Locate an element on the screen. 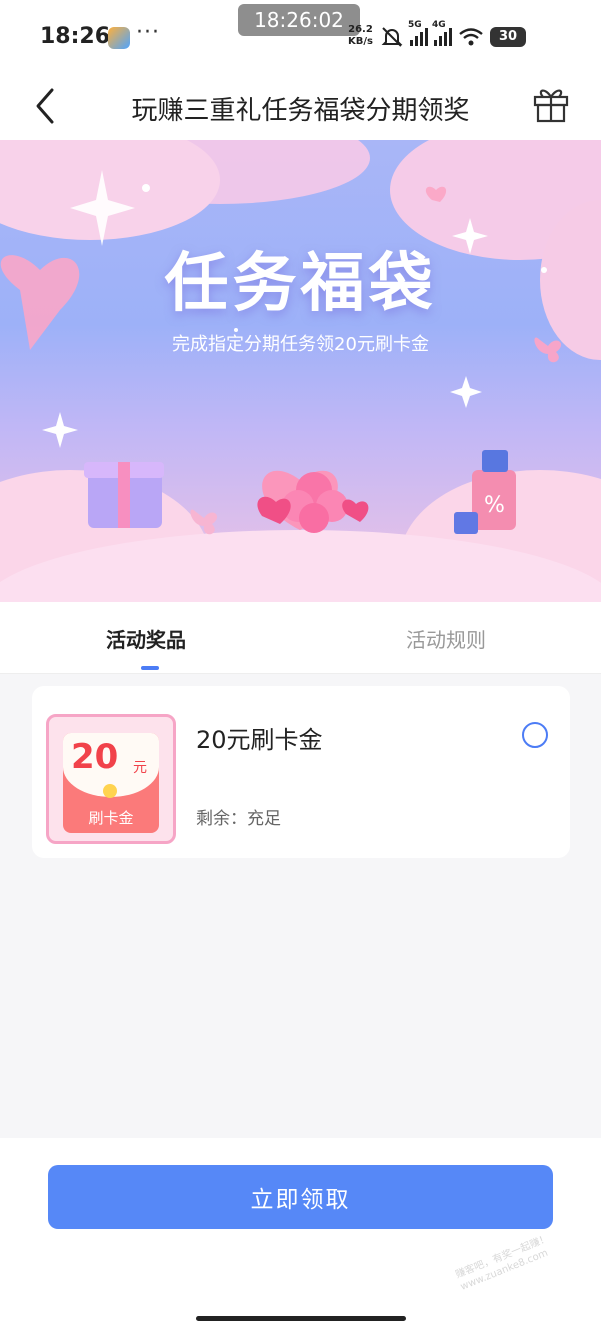 The height and width of the screenshot is (1334, 601). tab-activity-prizes: 活动奖品 is located at coordinates (146, 638).